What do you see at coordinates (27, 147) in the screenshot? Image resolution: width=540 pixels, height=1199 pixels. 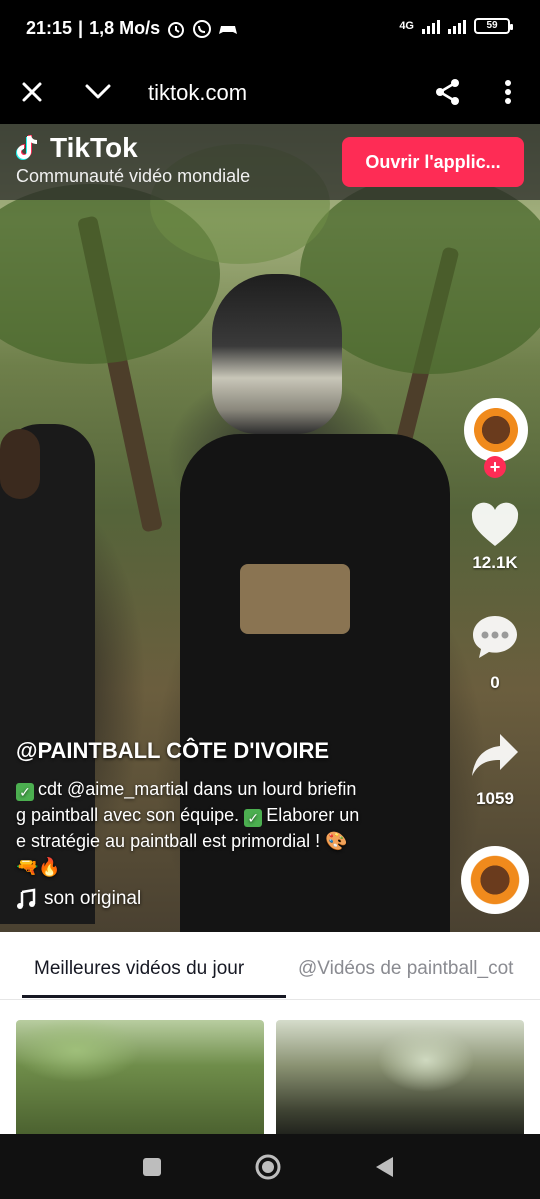 I see `tiktok-note-icon` at bounding box center [27, 147].